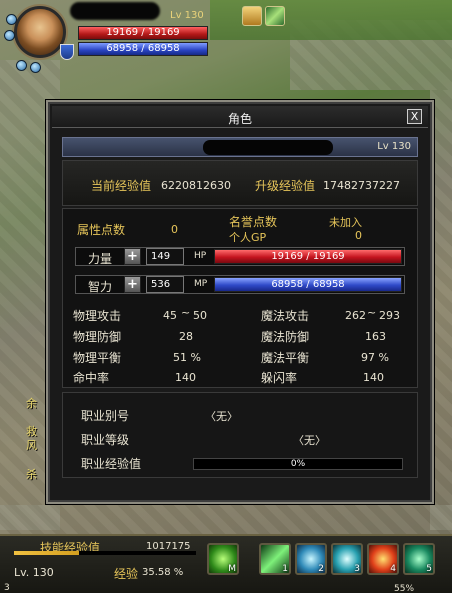 This screenshot has height=593, width=452. I want to click on intelligence-row: 智力 + 536 MP 68958 / 68958, so click(240, 284).